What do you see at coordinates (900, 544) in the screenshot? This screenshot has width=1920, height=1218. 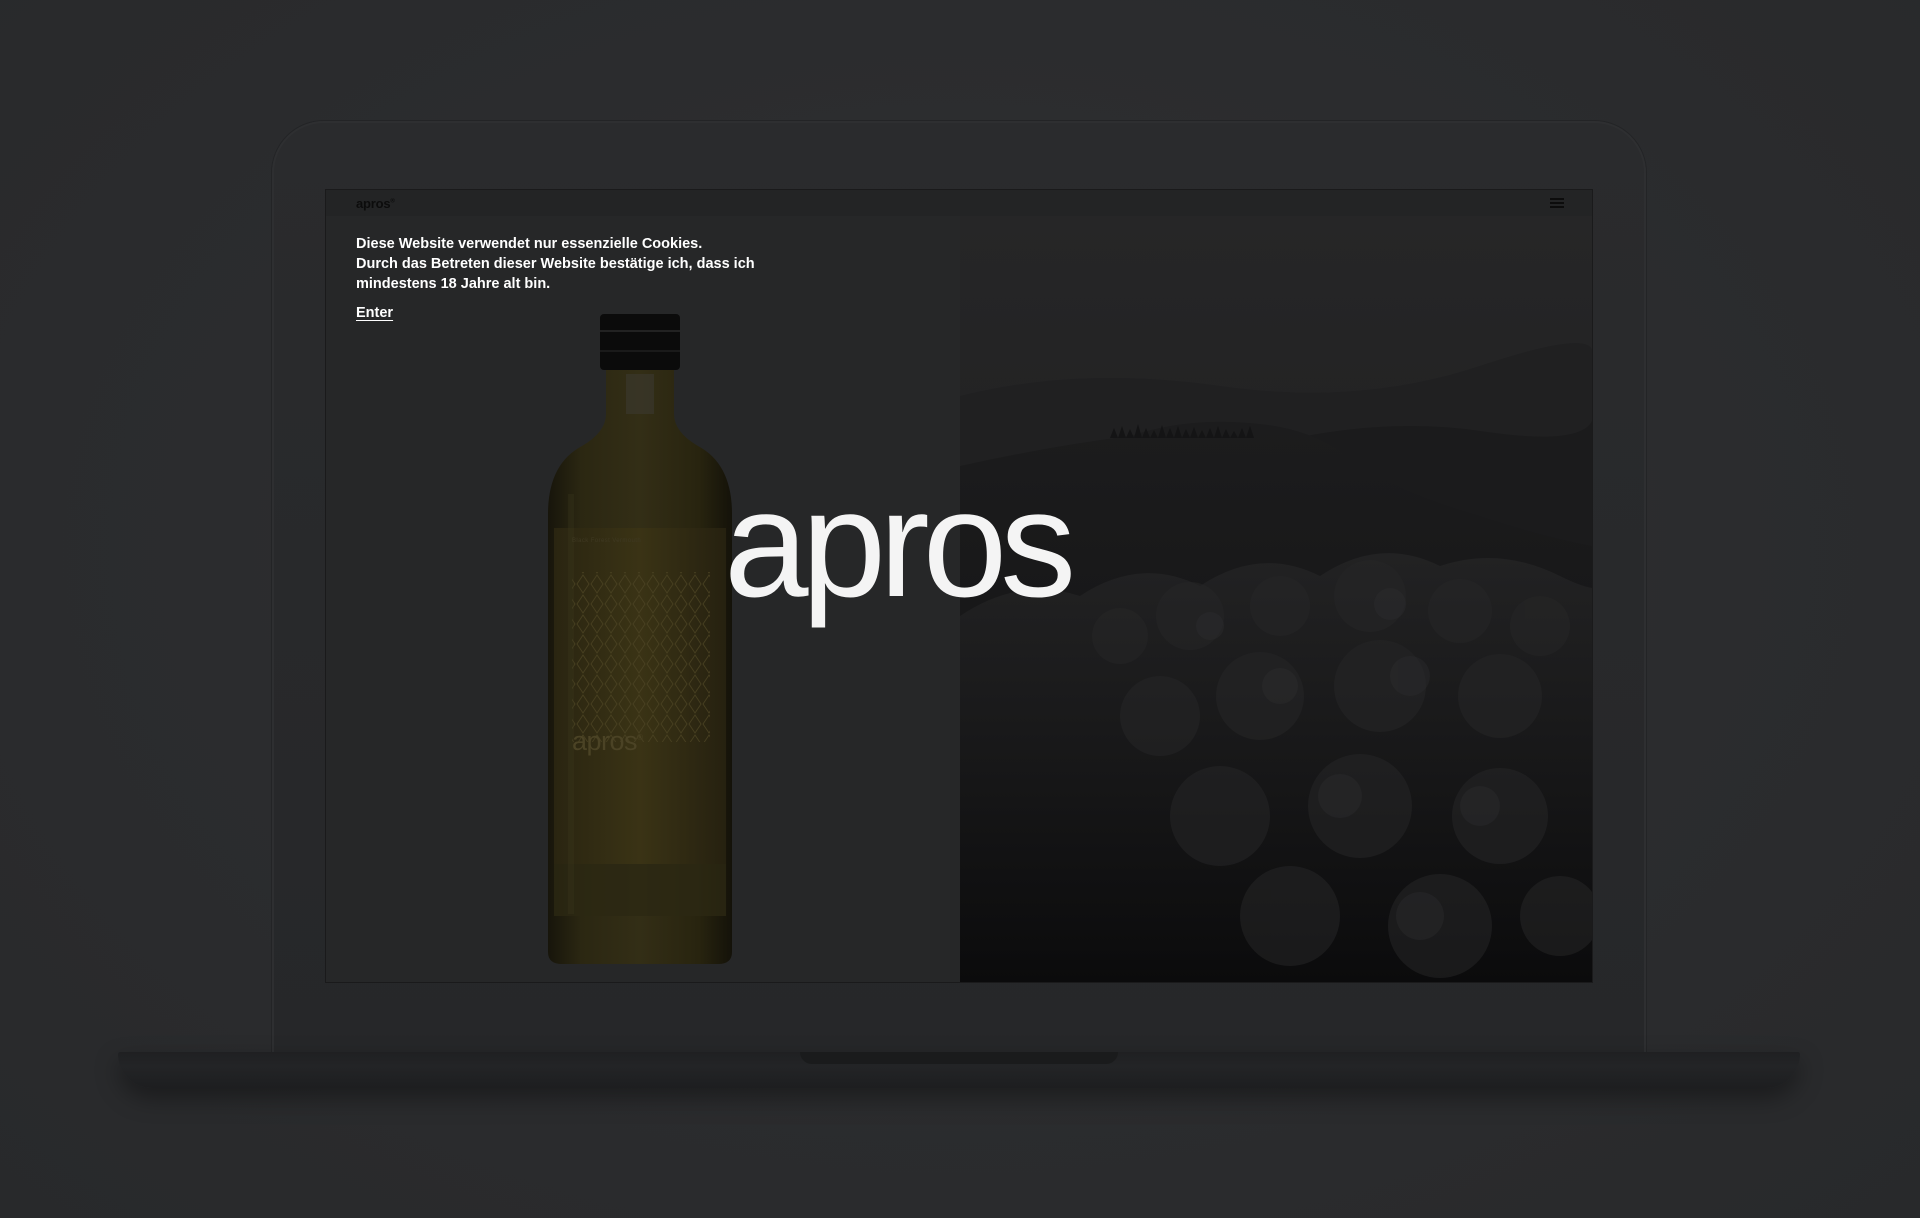 I see `hero-brand-logo: apros` at bounding box center [900, 544].